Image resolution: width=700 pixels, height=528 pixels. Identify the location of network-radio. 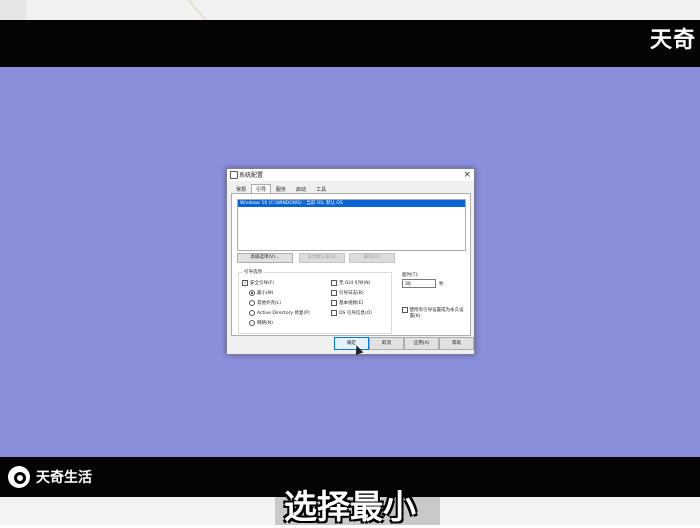
(252, 323).